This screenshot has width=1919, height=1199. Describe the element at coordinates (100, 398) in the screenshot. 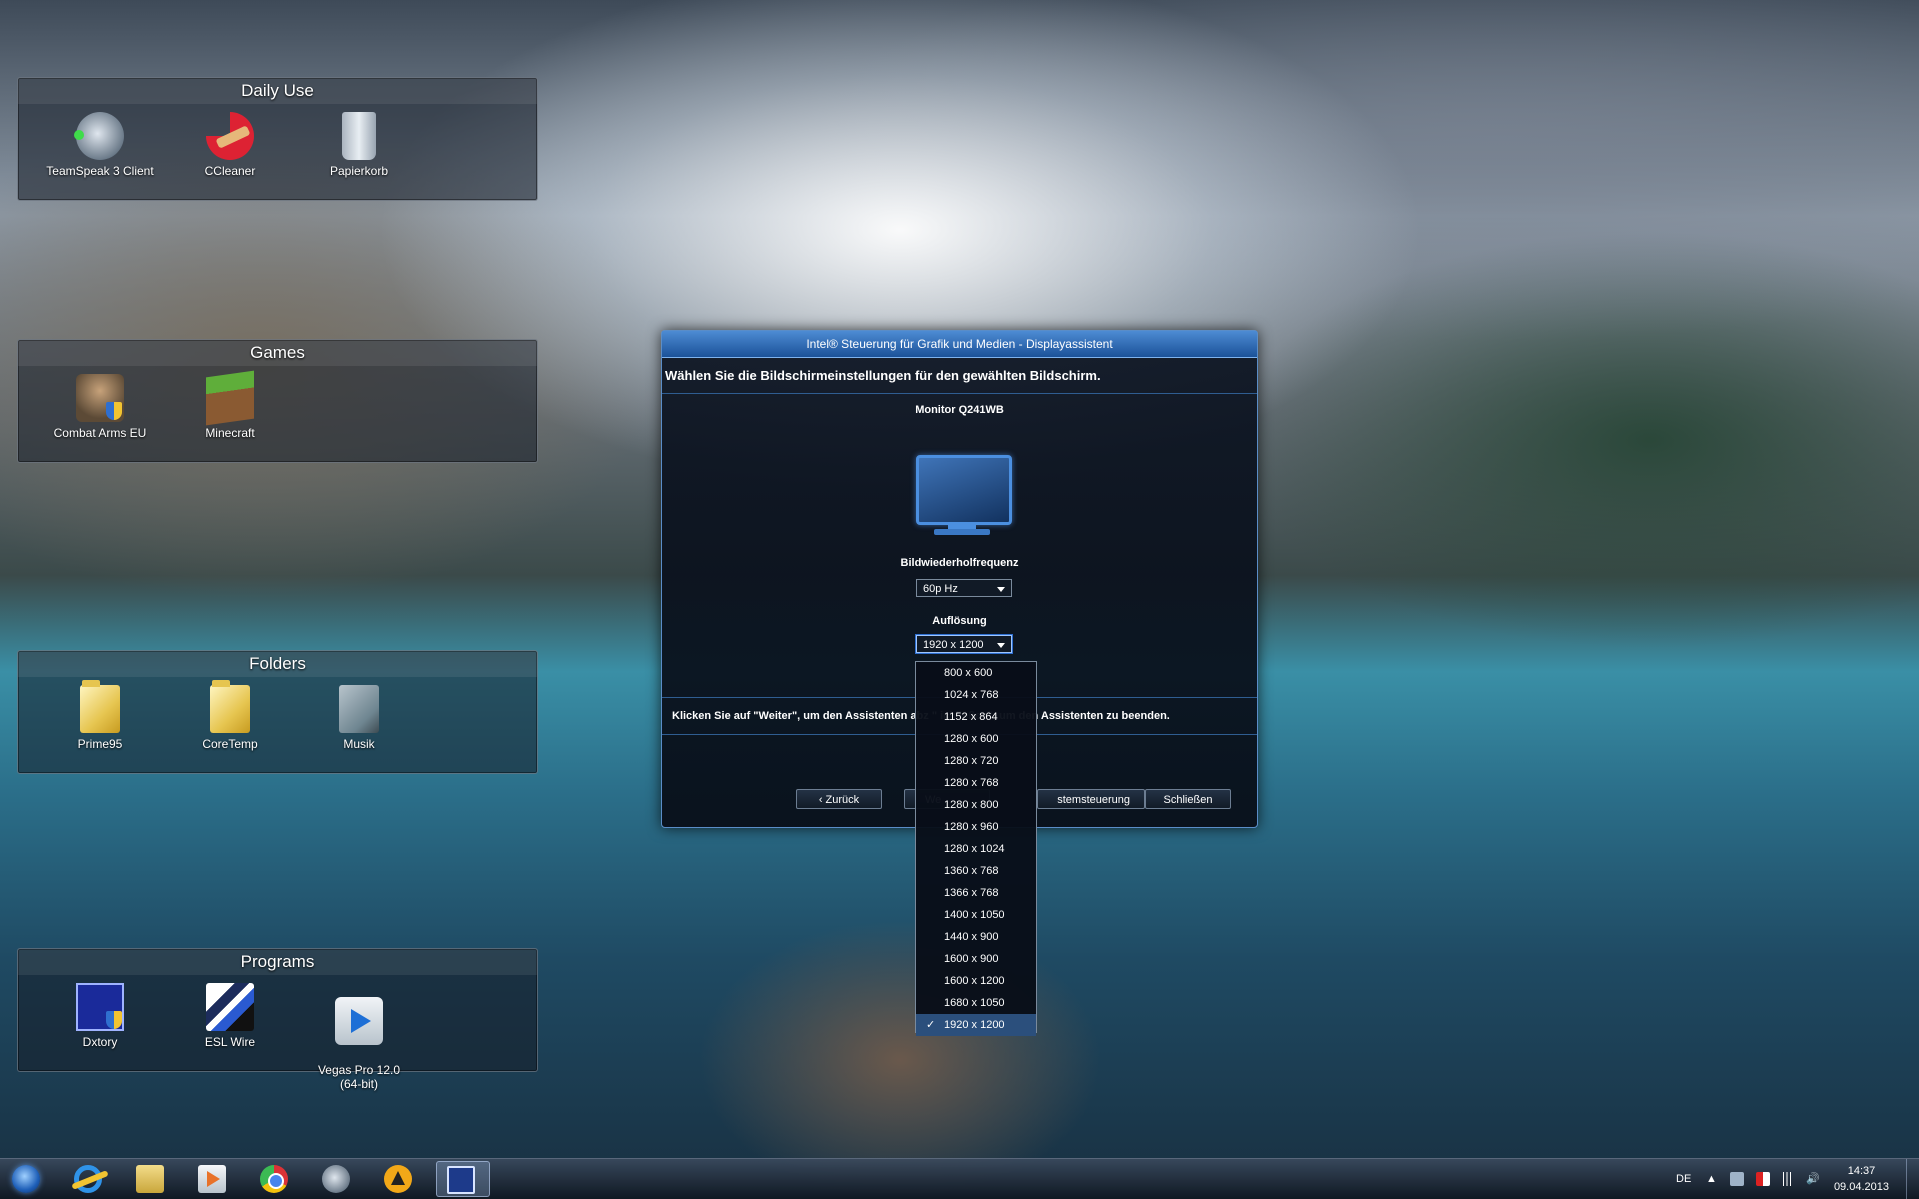

I see `combat-arms-icon` at that location.